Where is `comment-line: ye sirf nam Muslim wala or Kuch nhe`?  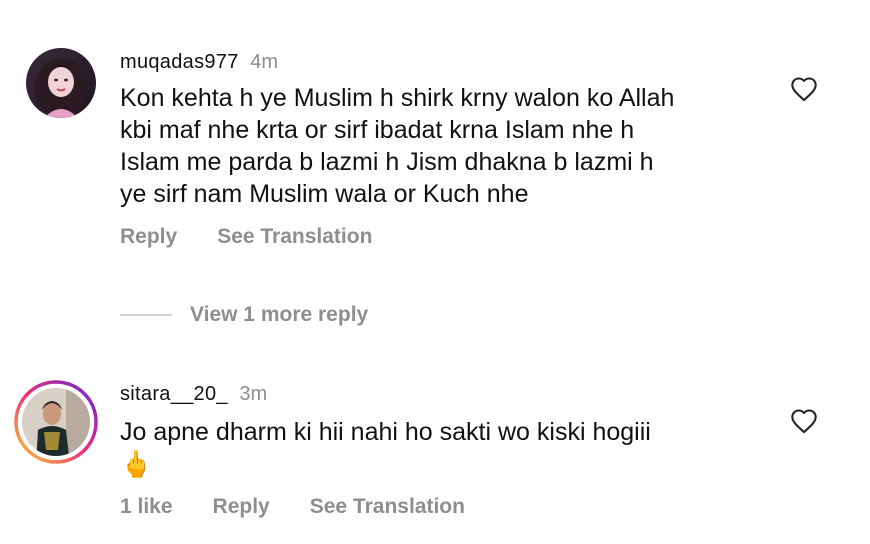 comment-line: ye sirf nam Muslim wala or Kuch nhe is located at coordinates (324, 194).